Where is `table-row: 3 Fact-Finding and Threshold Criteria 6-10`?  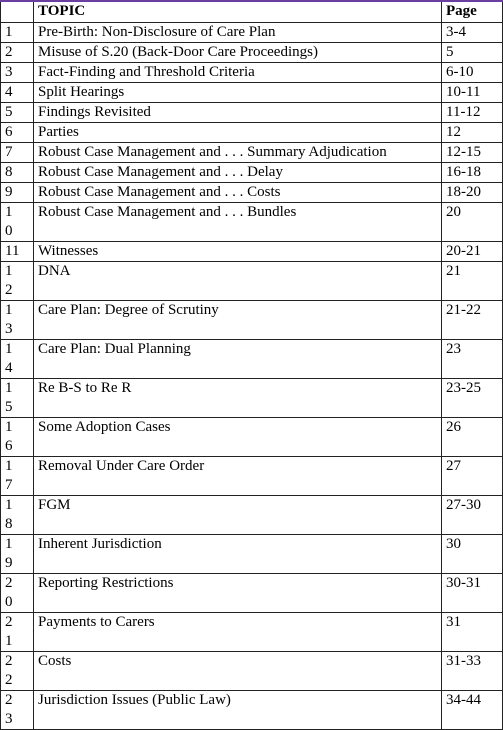
table-row: 3 Fact-Finding and Threshold Criteria 6-10 is located at coordinates (251, 72).